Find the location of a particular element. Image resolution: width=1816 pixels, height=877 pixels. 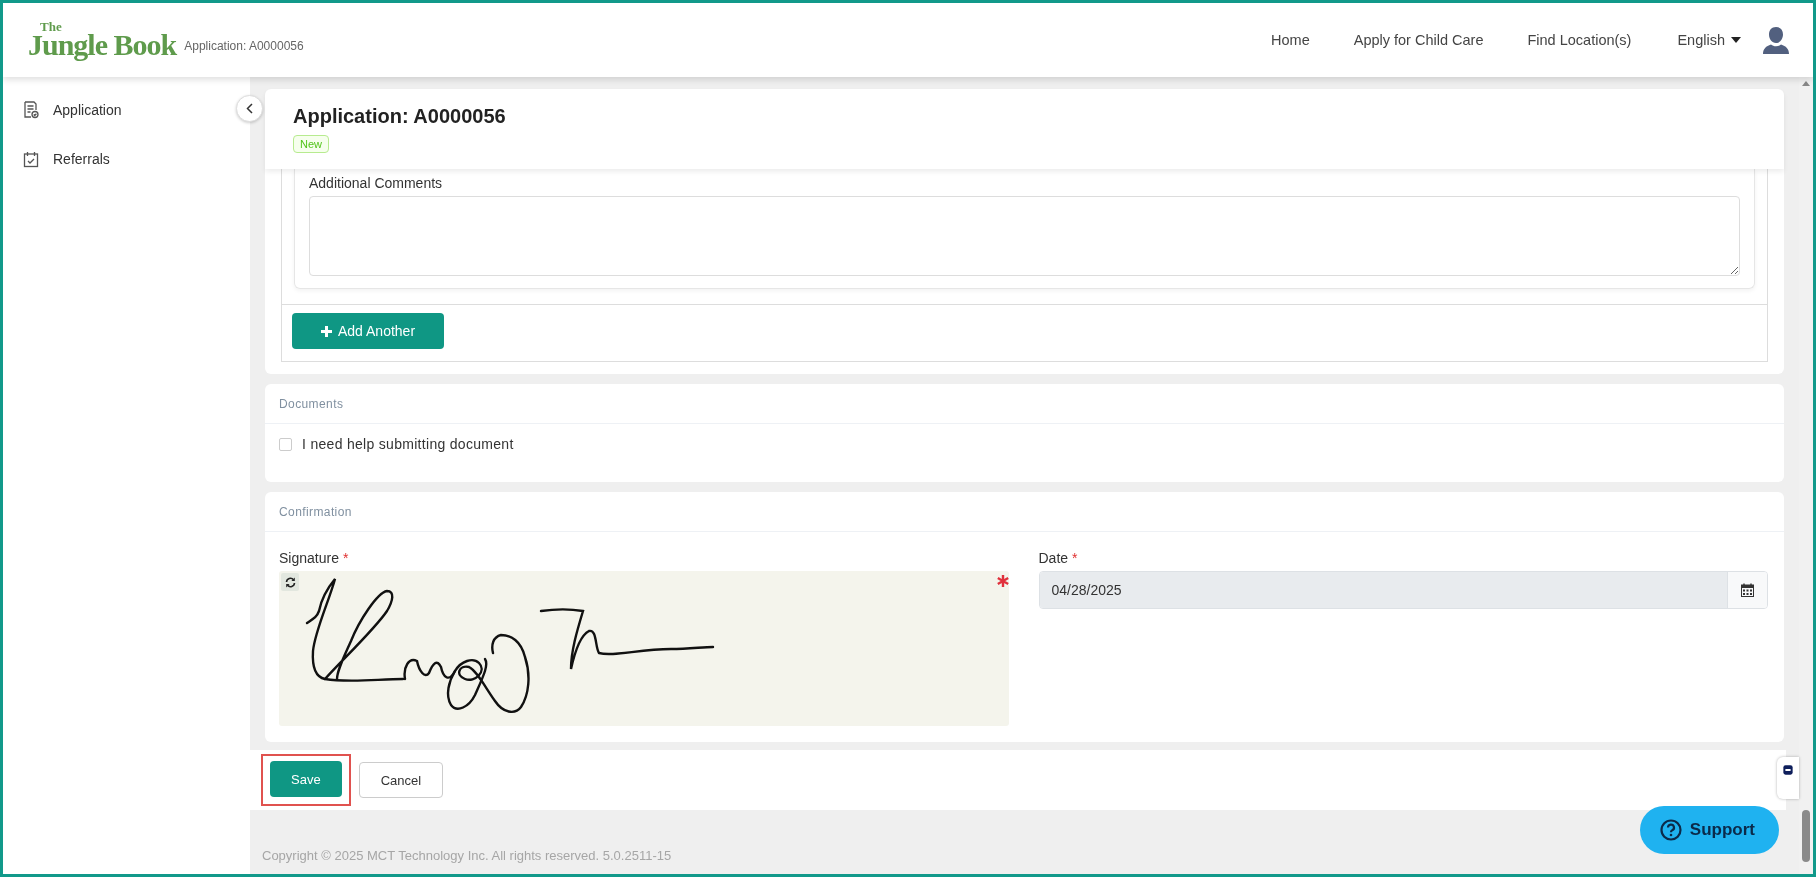

scrollbar-thumb is located at coordinates (1806, 836).